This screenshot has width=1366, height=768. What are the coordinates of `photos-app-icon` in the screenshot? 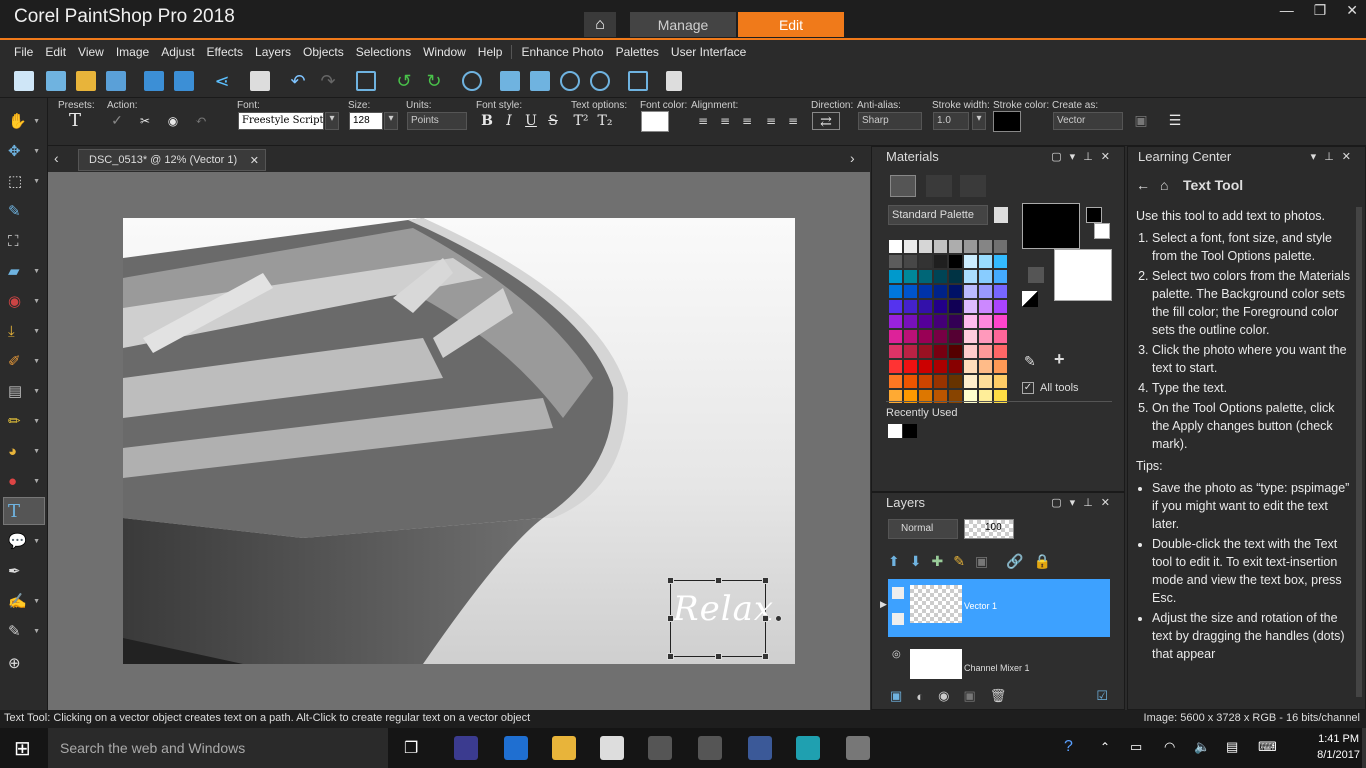 It's located at (858, 748).